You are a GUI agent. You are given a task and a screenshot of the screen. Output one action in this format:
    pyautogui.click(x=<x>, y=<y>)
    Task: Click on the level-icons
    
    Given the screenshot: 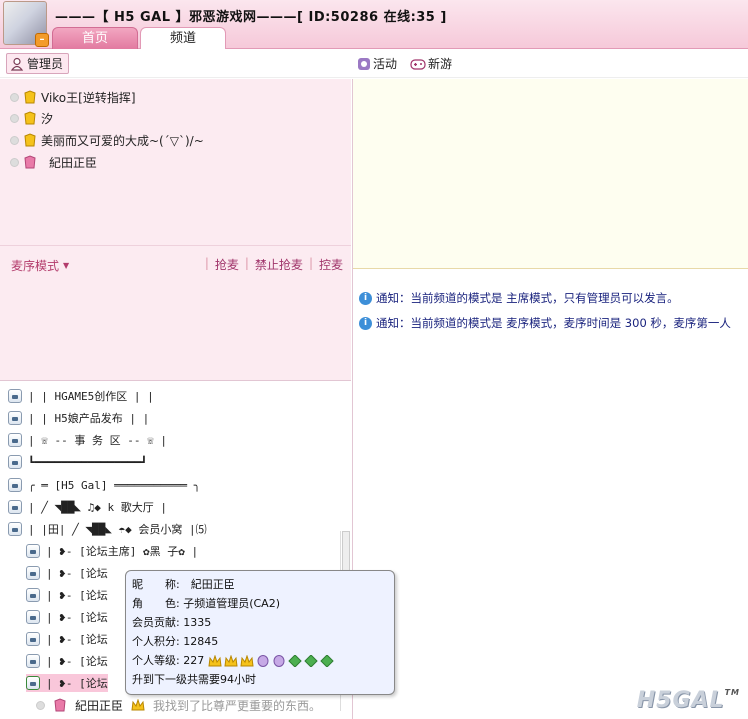 What is the action you would take?
    pyautogui.click(x=271, y=661)
    